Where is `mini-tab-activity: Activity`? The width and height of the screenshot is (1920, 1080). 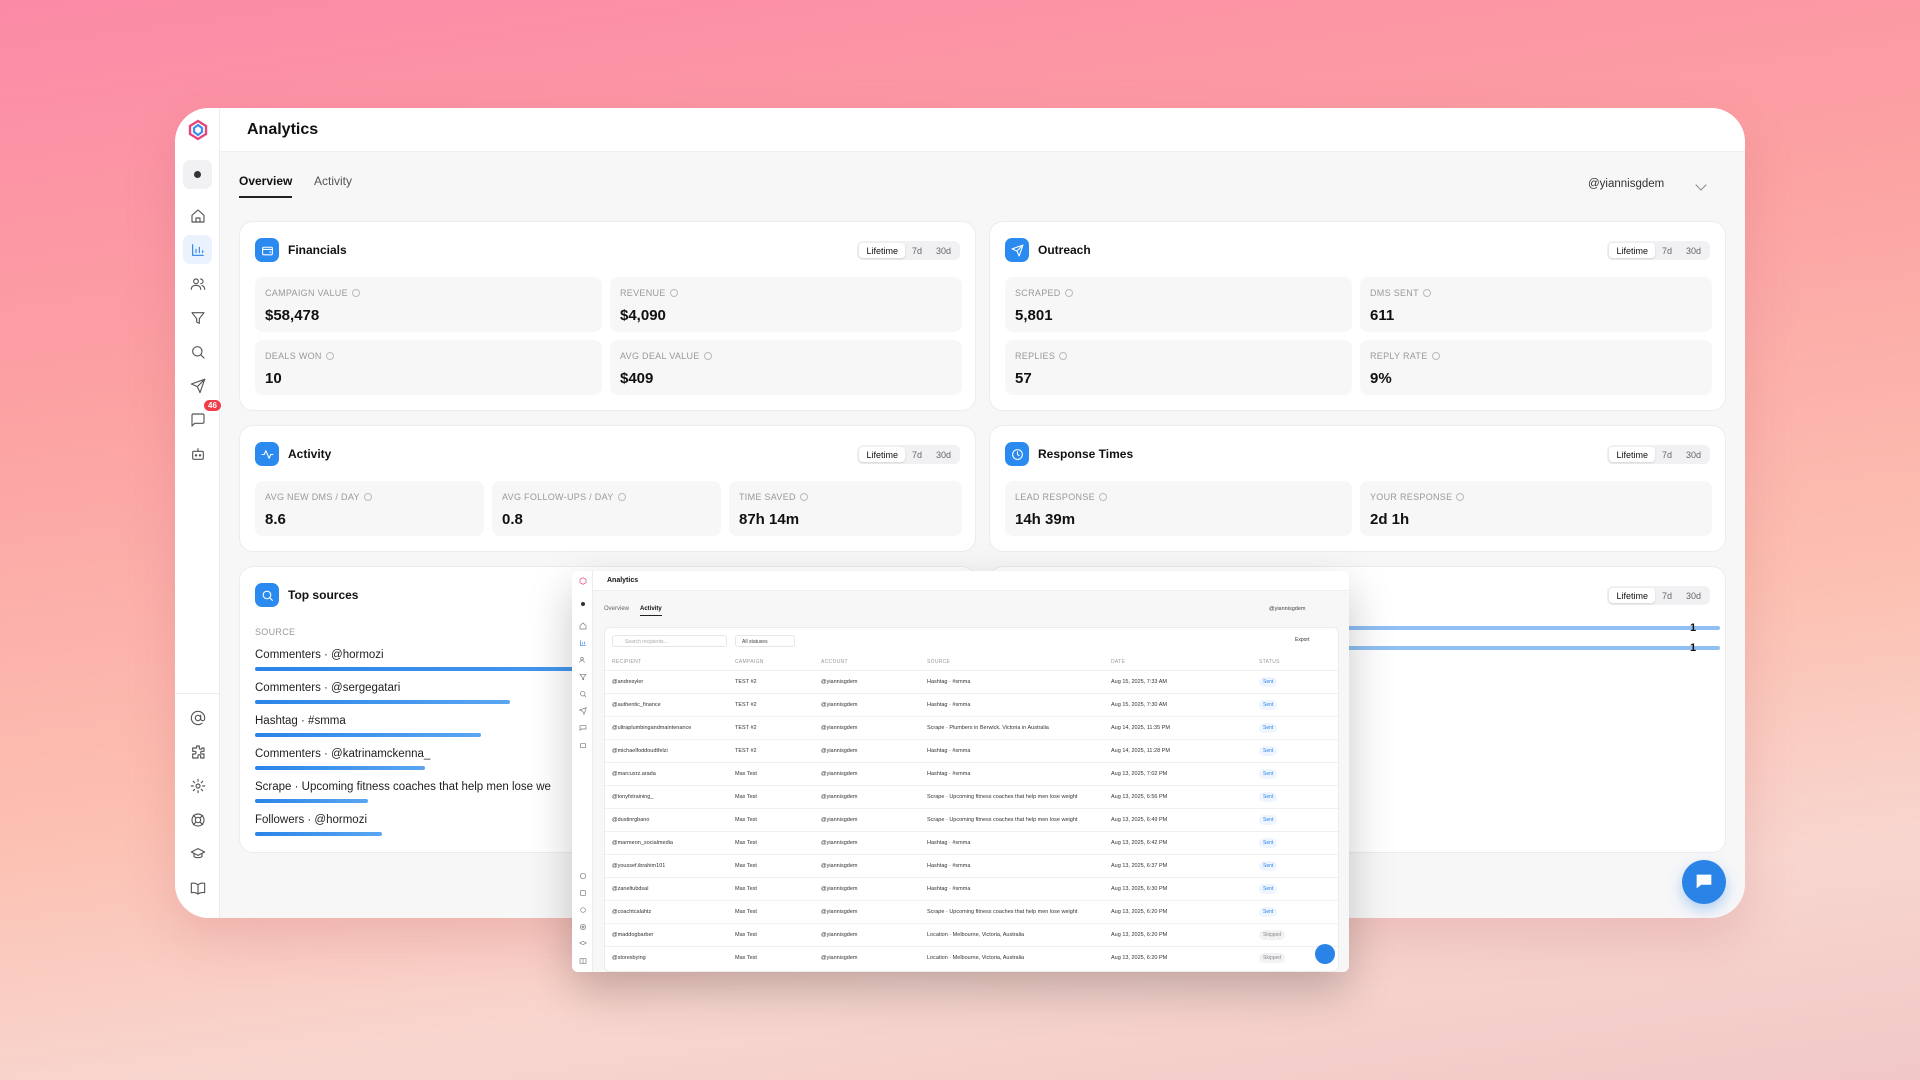 mini-tab-activity: Activity is located at coordinates (651, 611).